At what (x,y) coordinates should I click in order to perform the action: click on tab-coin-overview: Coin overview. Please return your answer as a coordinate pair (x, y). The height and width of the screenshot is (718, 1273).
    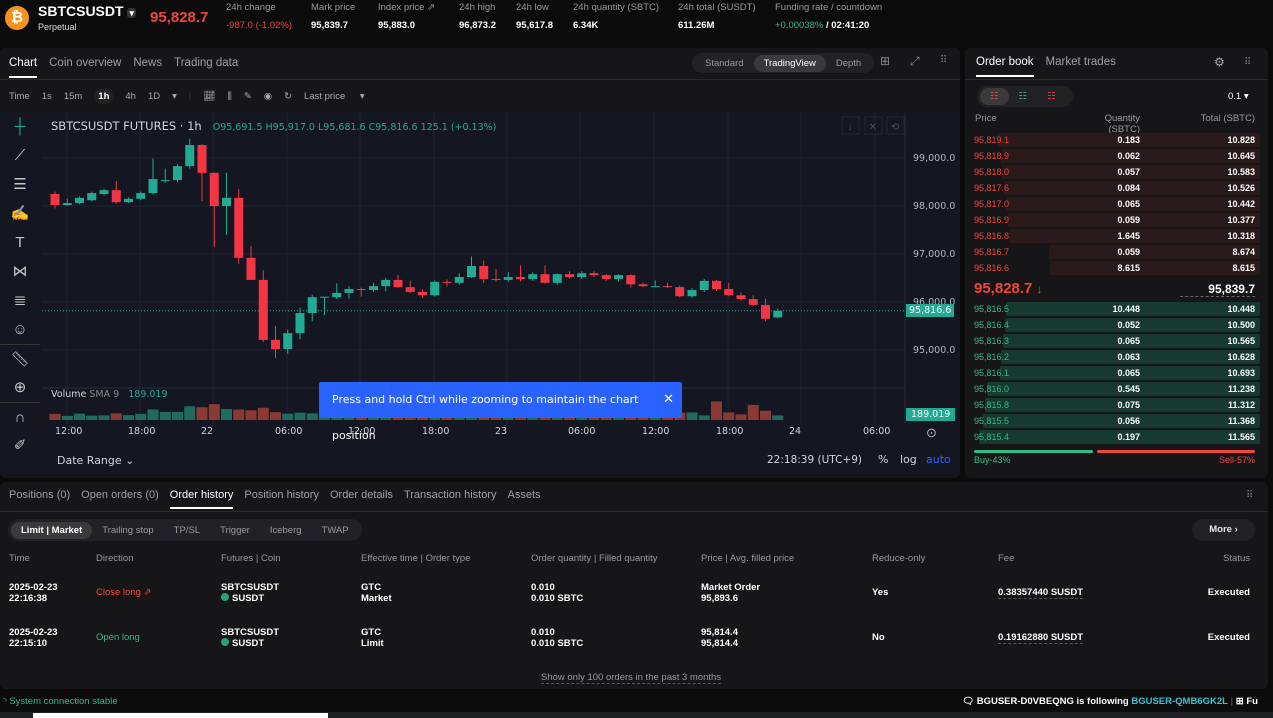
    Looking at the image, I should click on (85, 63).